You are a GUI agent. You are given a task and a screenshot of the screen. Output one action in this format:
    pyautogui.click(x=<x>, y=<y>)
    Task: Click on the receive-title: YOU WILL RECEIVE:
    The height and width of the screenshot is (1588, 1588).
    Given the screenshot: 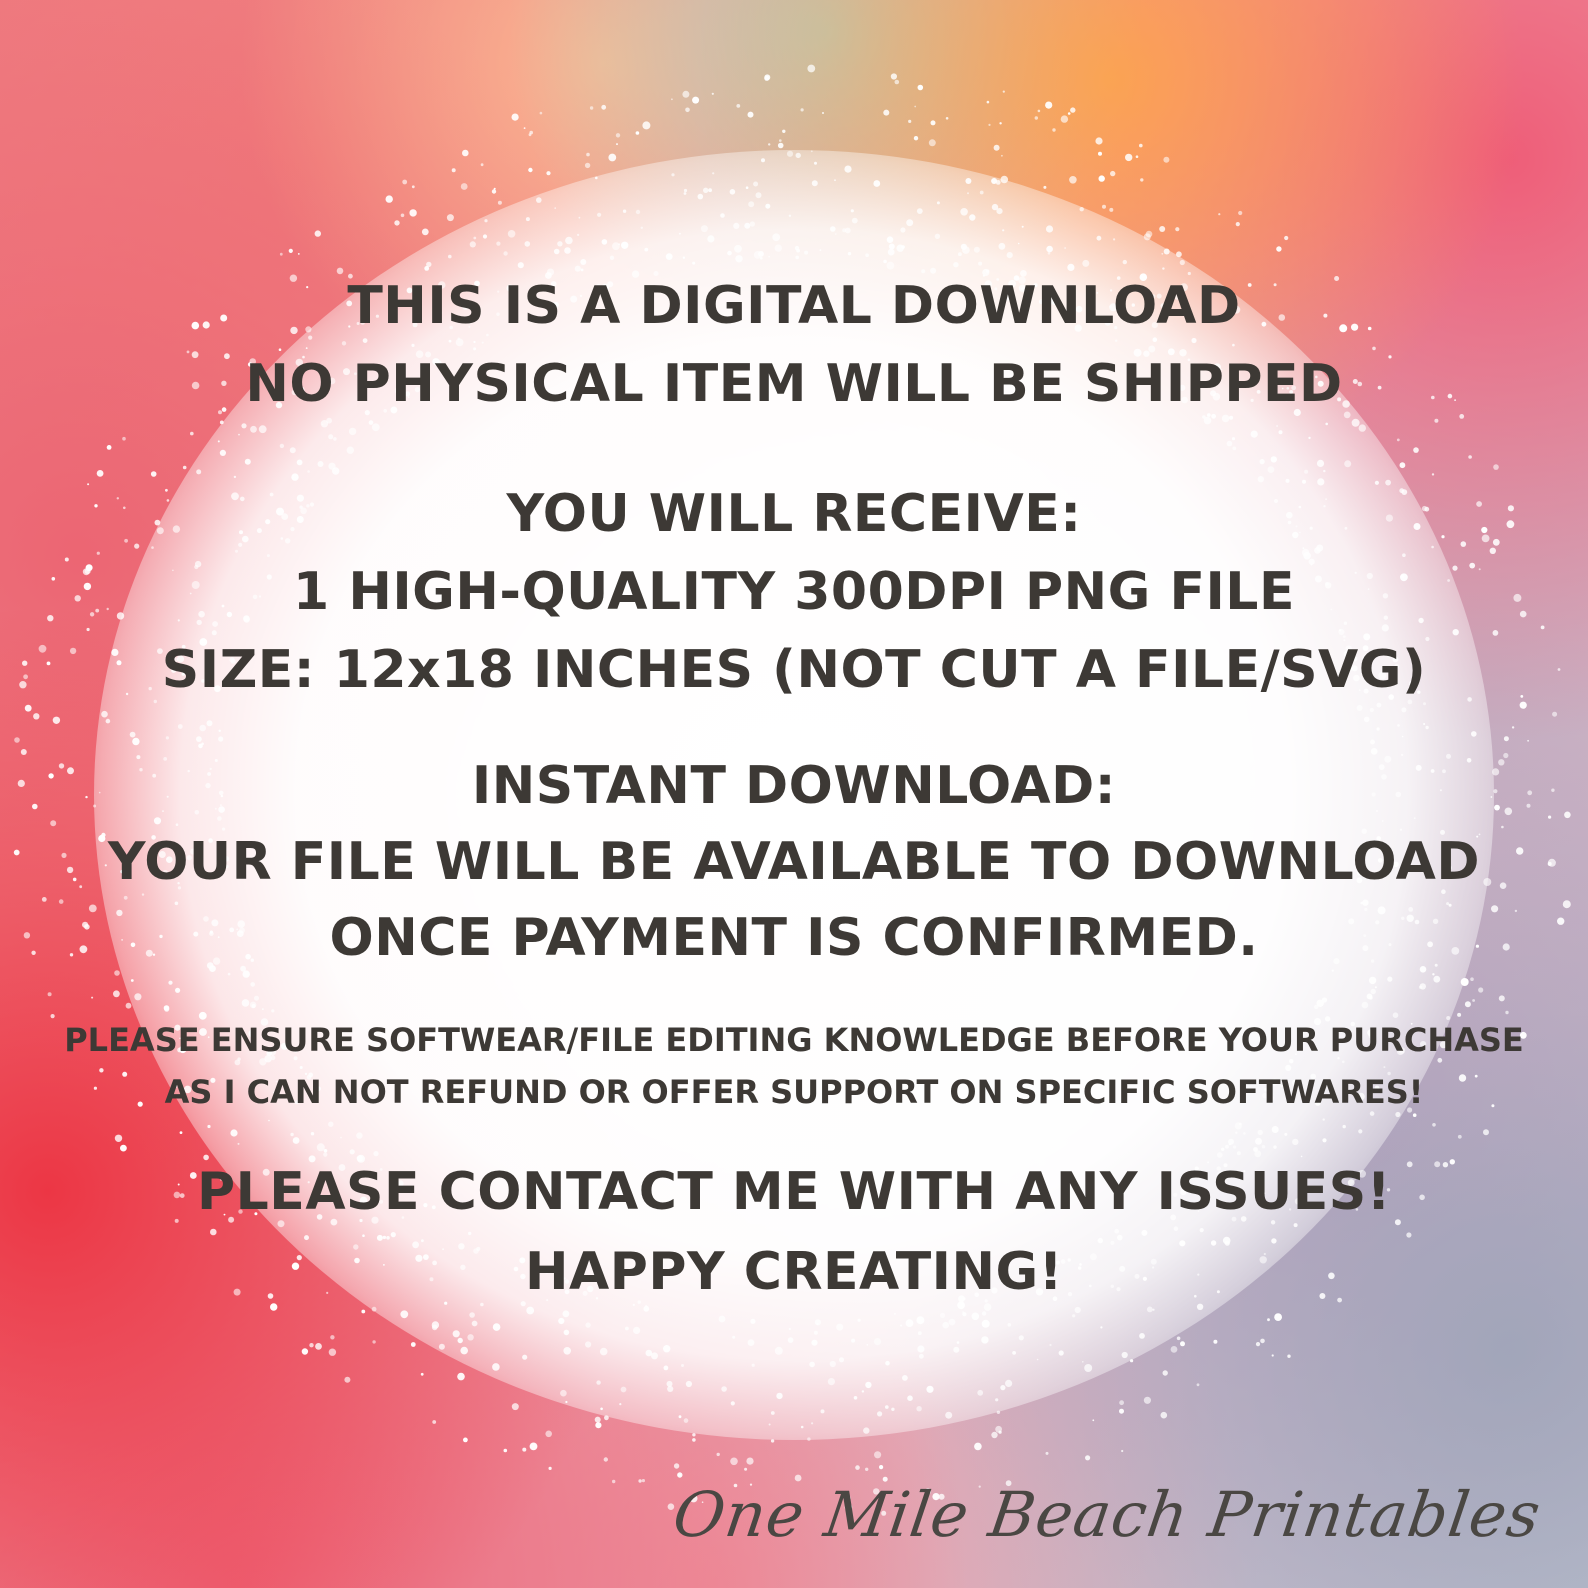 What is the action you would take?
    pyautogui.click(x=794, y=514)
    